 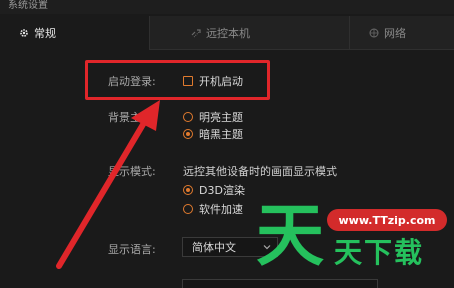 What do you see at coordinates (24, 33) in the screenshot?
I see `gear-icon` at bounding box center [24, 33].